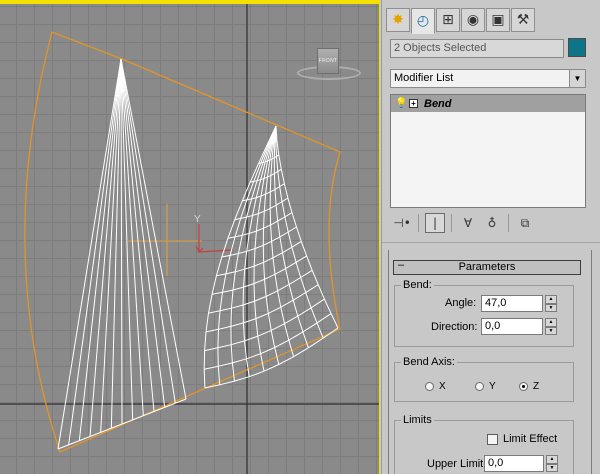  Describe the element at coordinates (484, 444) in the screenshot. I see `limits-group: Limits Limit Effect Upper Limit: 0,0 ▲ ▼` at that location.